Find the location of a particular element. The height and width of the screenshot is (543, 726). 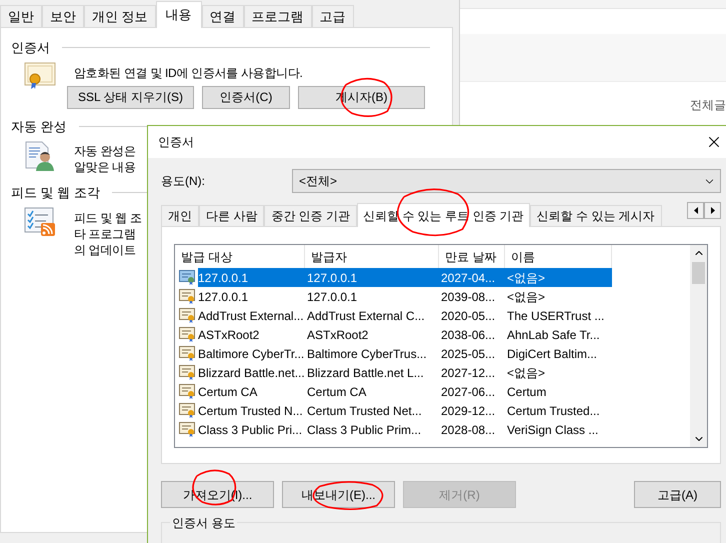

tab-scroll-right-button is located at coordinates (712, 210).